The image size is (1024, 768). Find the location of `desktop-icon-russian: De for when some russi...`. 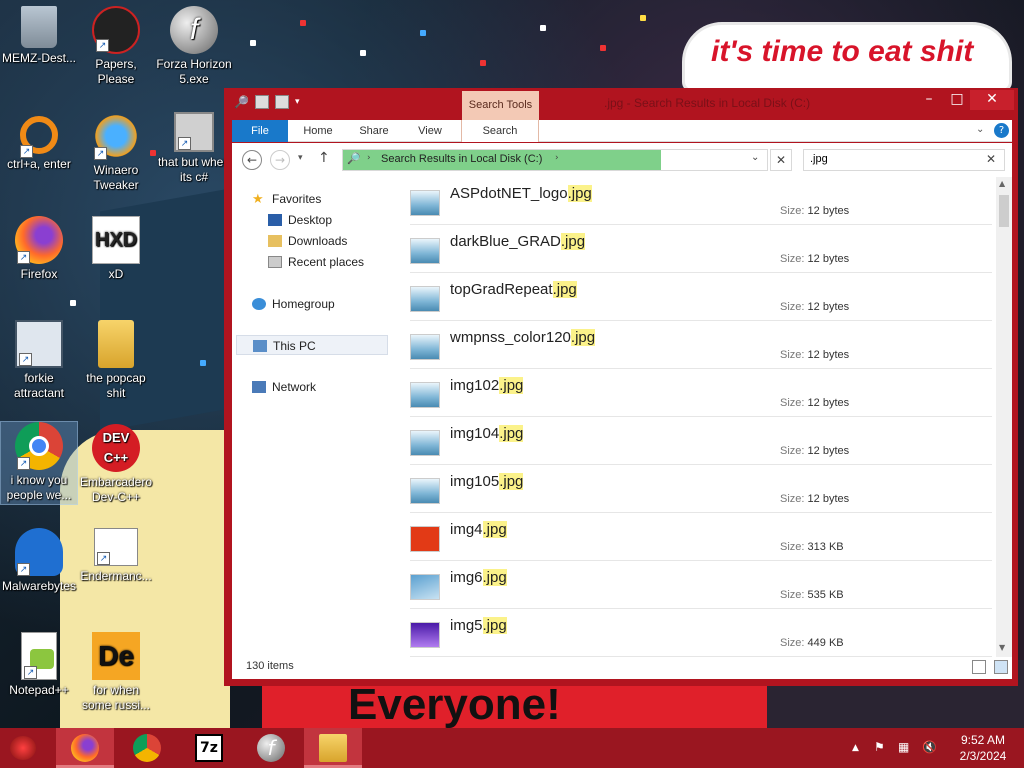

desktop-icon-russian: De for when some russi... is located at coordinates (116, 672).